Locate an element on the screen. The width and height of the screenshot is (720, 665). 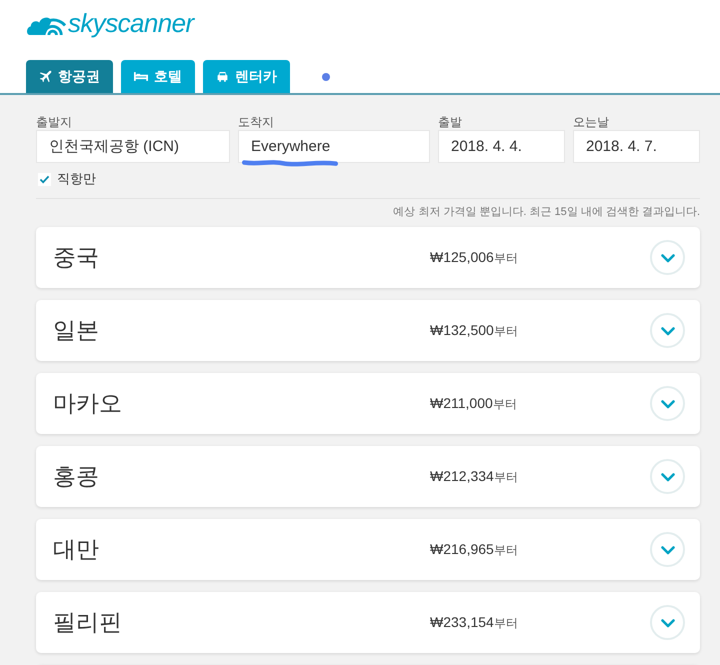
plane-icon is located at coordinates (45, 76).